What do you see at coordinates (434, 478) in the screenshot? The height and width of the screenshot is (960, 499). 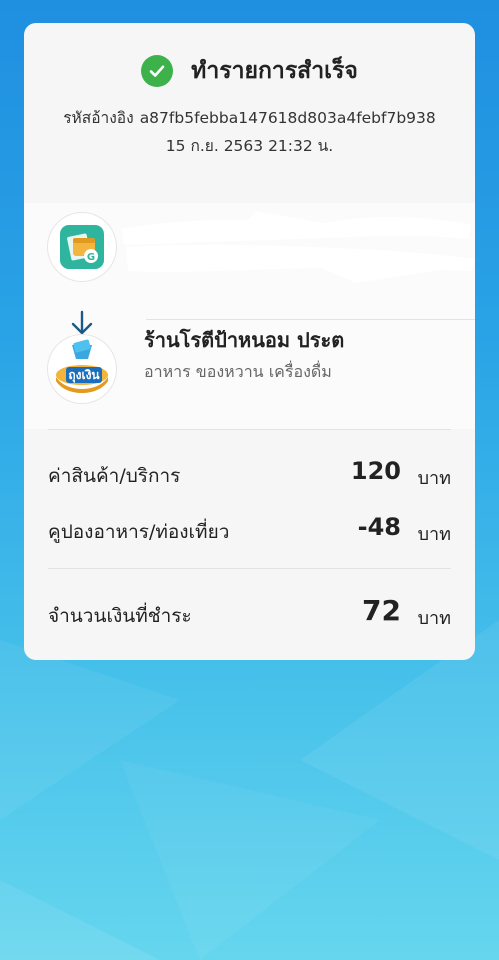 I see `price-unit: บาท` at bounding box center [434, 478].